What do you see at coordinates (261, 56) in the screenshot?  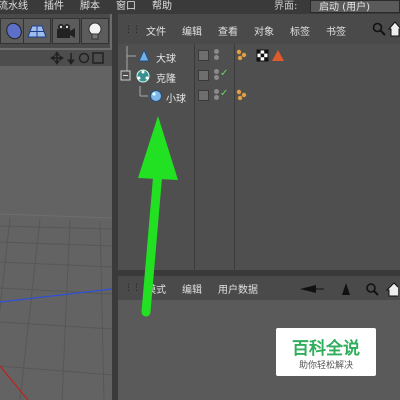 I see `tags-icons` at bounding box center [261, 56].